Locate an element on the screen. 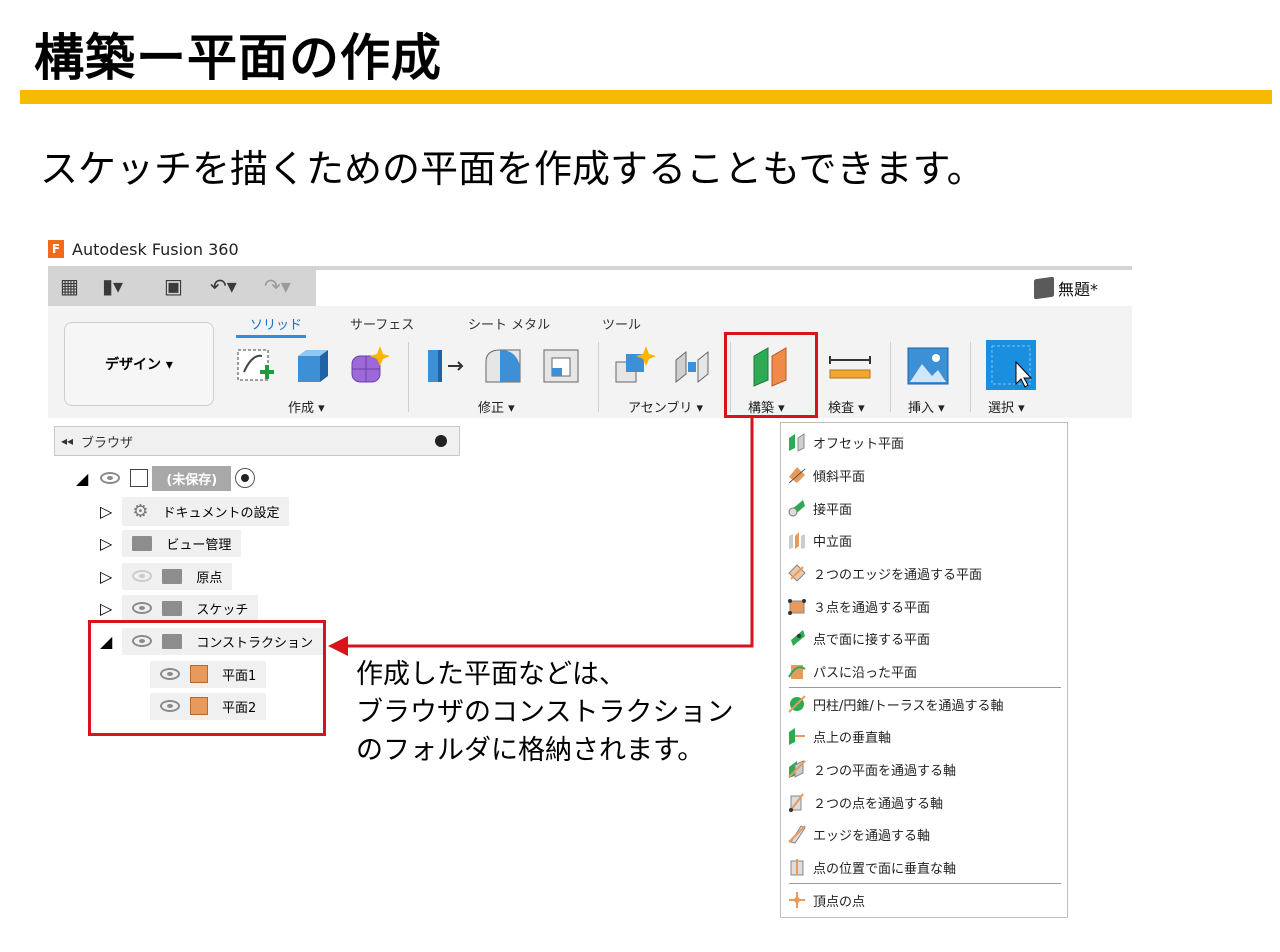 This screenshot has height=952, width=1280. browser-item-document-settings: ▷ ⚙ ドキュメントの設定 is located at coordinates (195, 511).